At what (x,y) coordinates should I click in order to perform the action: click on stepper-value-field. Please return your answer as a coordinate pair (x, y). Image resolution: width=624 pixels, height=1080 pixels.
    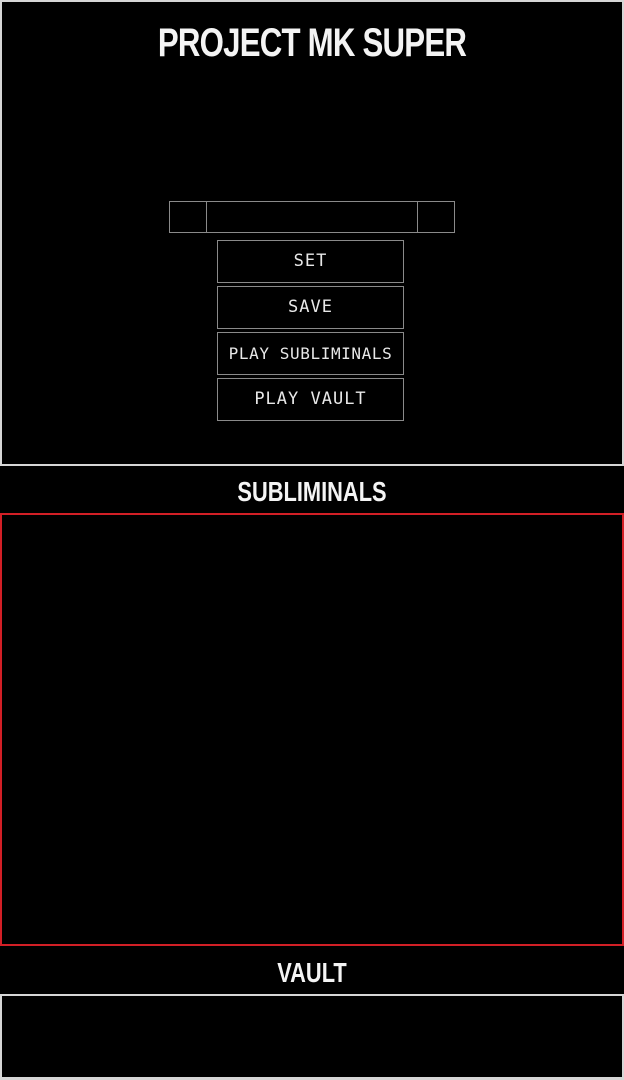
    Looking at the image, I should click on (312, 217).